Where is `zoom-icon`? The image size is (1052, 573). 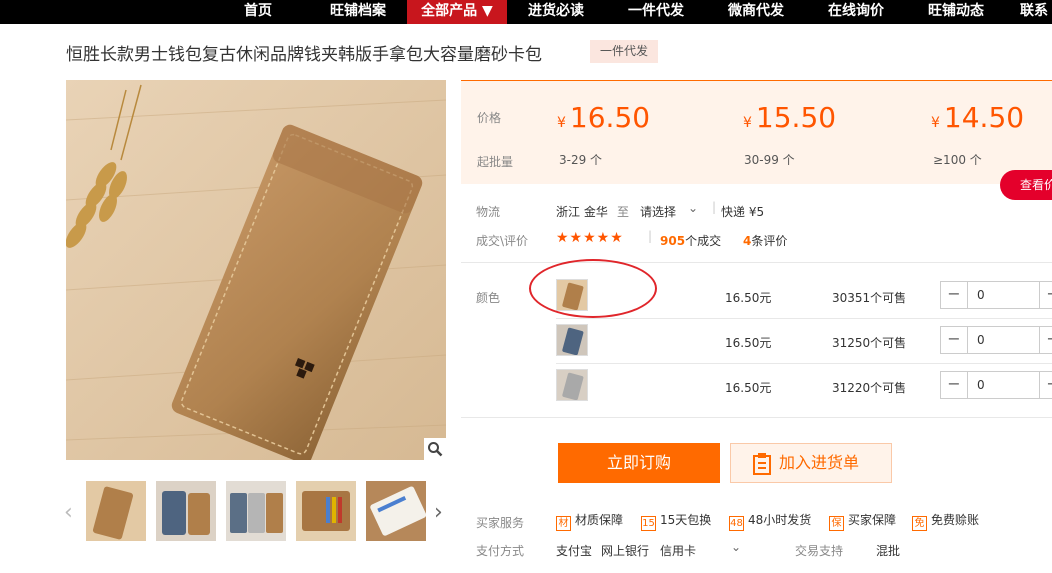 zoom-icon is located at coordinates (435, 449).